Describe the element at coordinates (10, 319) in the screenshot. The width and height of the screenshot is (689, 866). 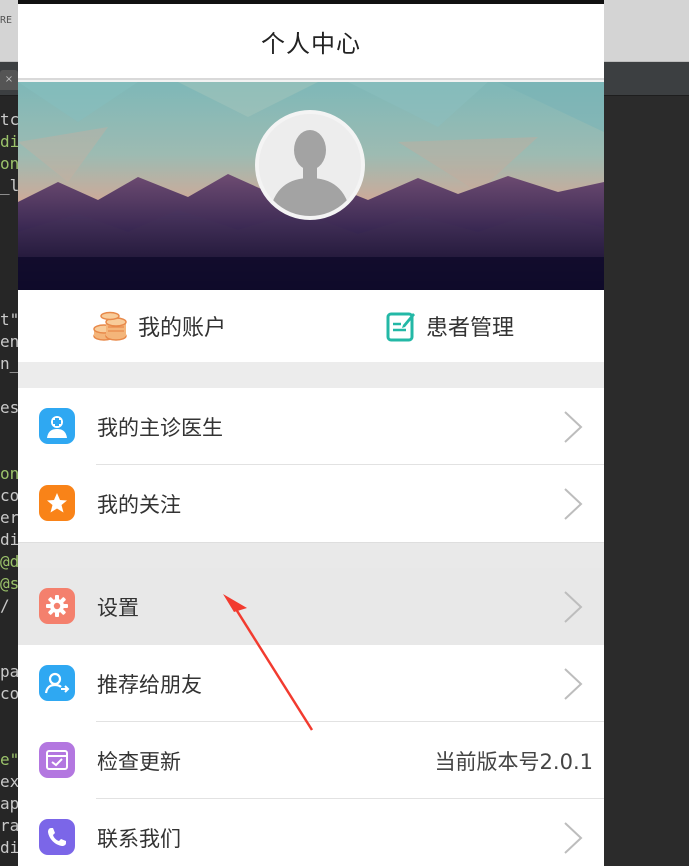
I see `editor-code-line: t"` at that location.